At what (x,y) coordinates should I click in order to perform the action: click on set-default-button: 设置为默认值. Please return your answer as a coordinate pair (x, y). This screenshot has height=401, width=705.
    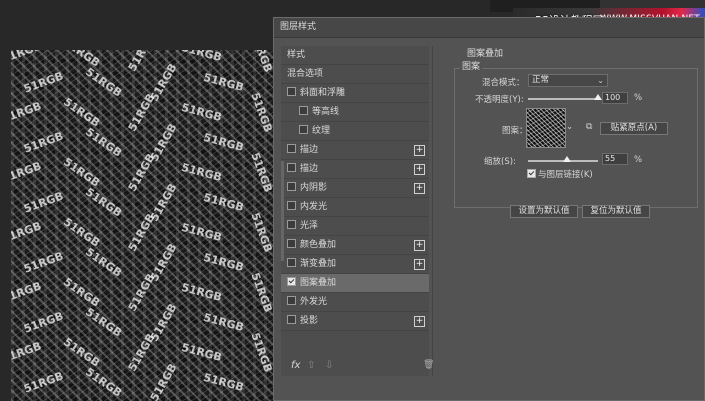
    Looking at the image, I should click on (544, 211).